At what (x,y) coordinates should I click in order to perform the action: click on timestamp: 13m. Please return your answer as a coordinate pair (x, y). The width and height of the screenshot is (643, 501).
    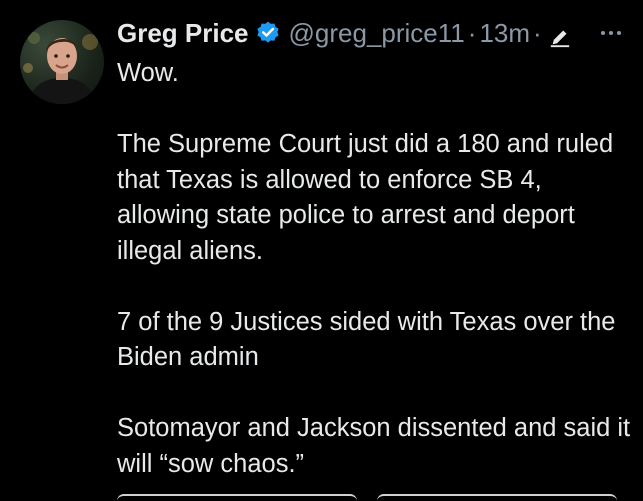
    Looking at the image, I should click on (504, 33).